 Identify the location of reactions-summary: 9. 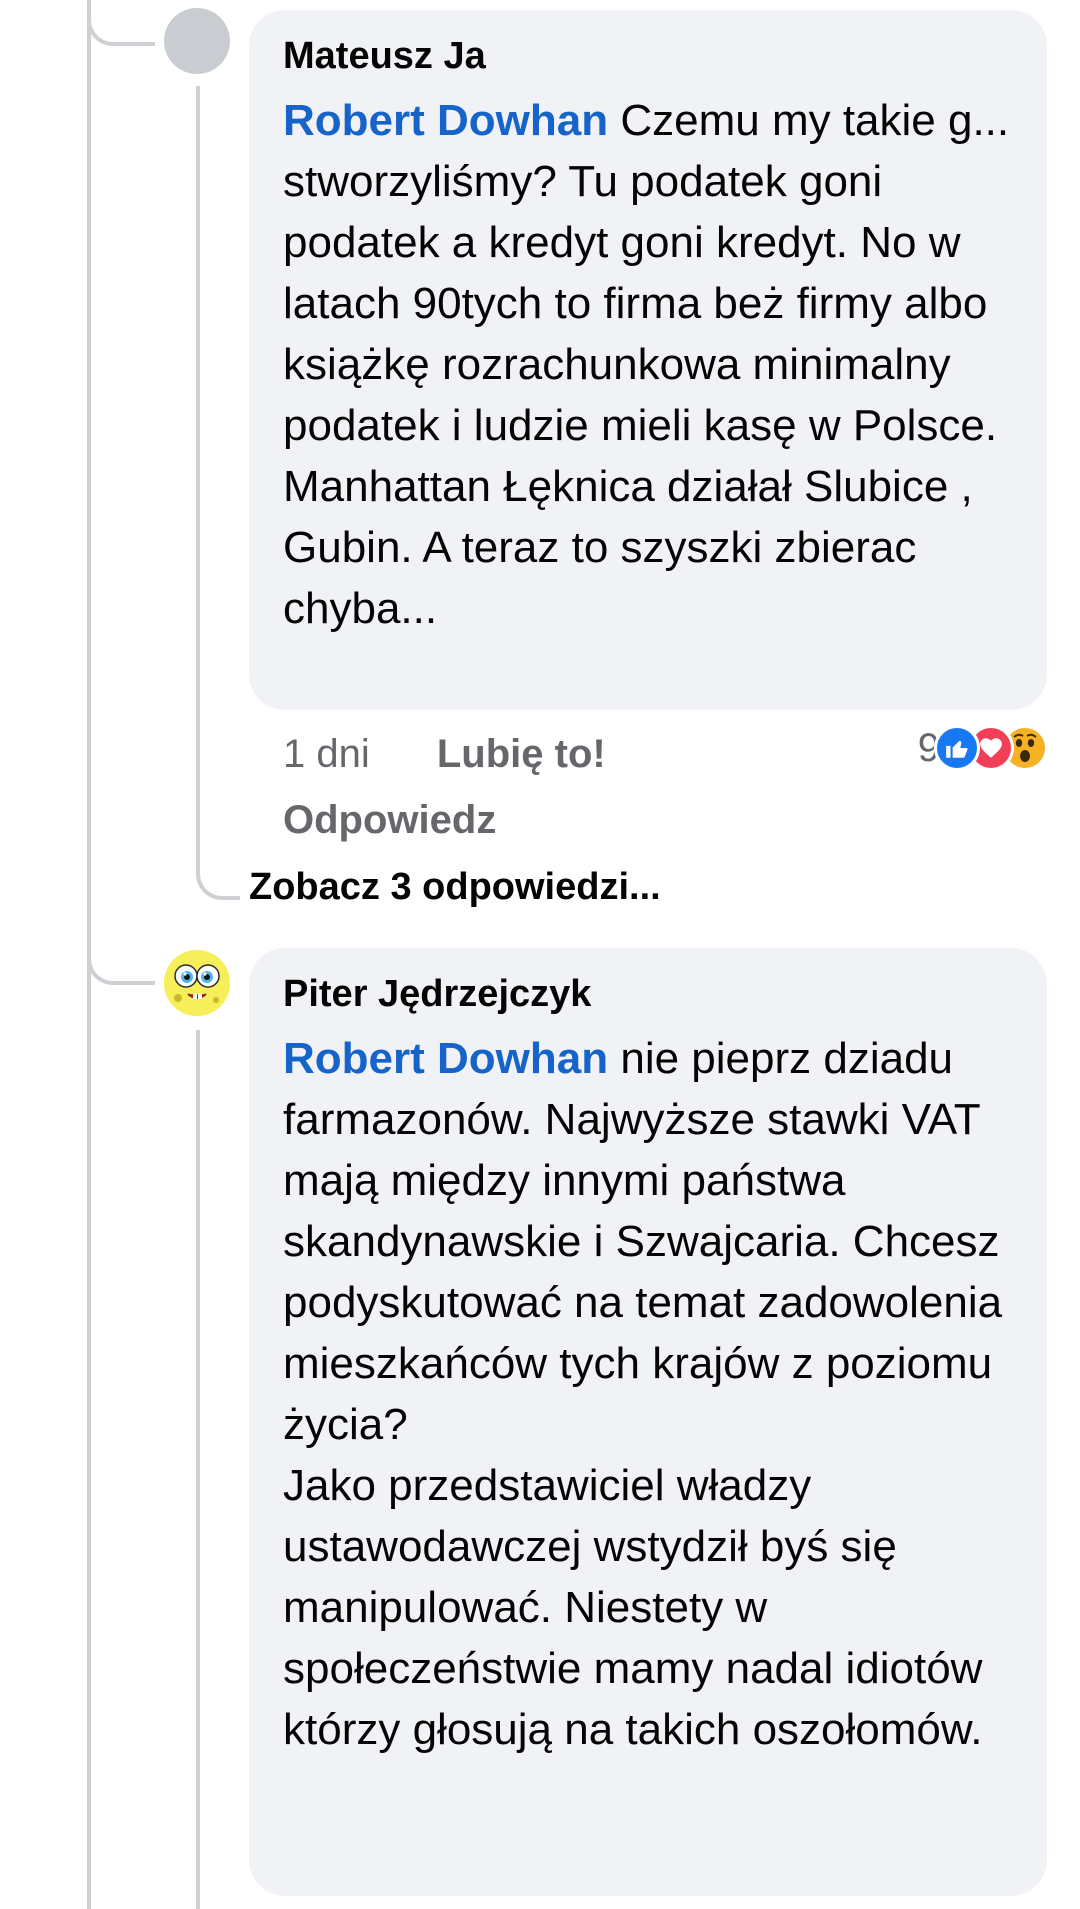
(983, 748).